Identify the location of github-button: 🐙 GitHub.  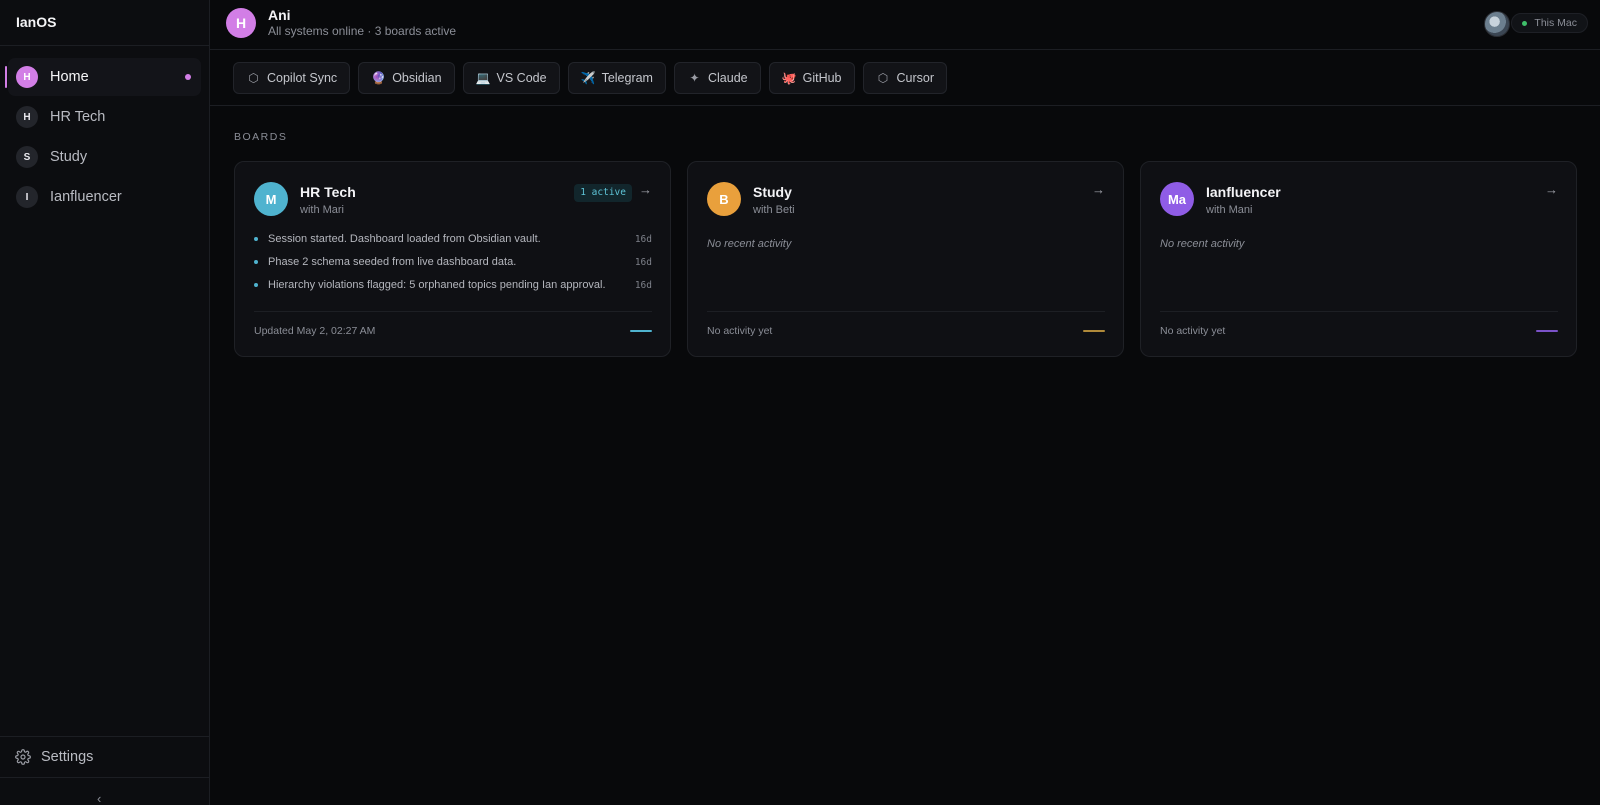
(811, 78).